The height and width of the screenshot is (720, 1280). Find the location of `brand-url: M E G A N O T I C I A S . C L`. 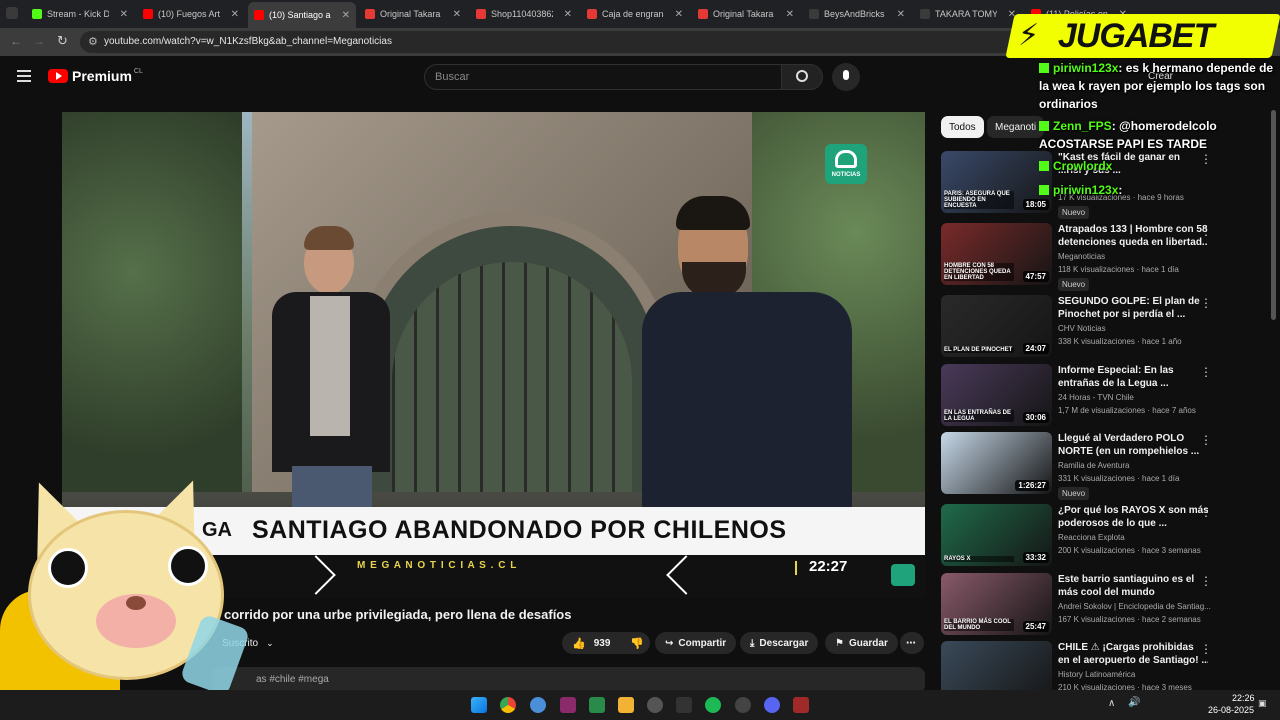

brand-url: M E G A N O T I C I A S . C L is located at coordinates (437, 565).